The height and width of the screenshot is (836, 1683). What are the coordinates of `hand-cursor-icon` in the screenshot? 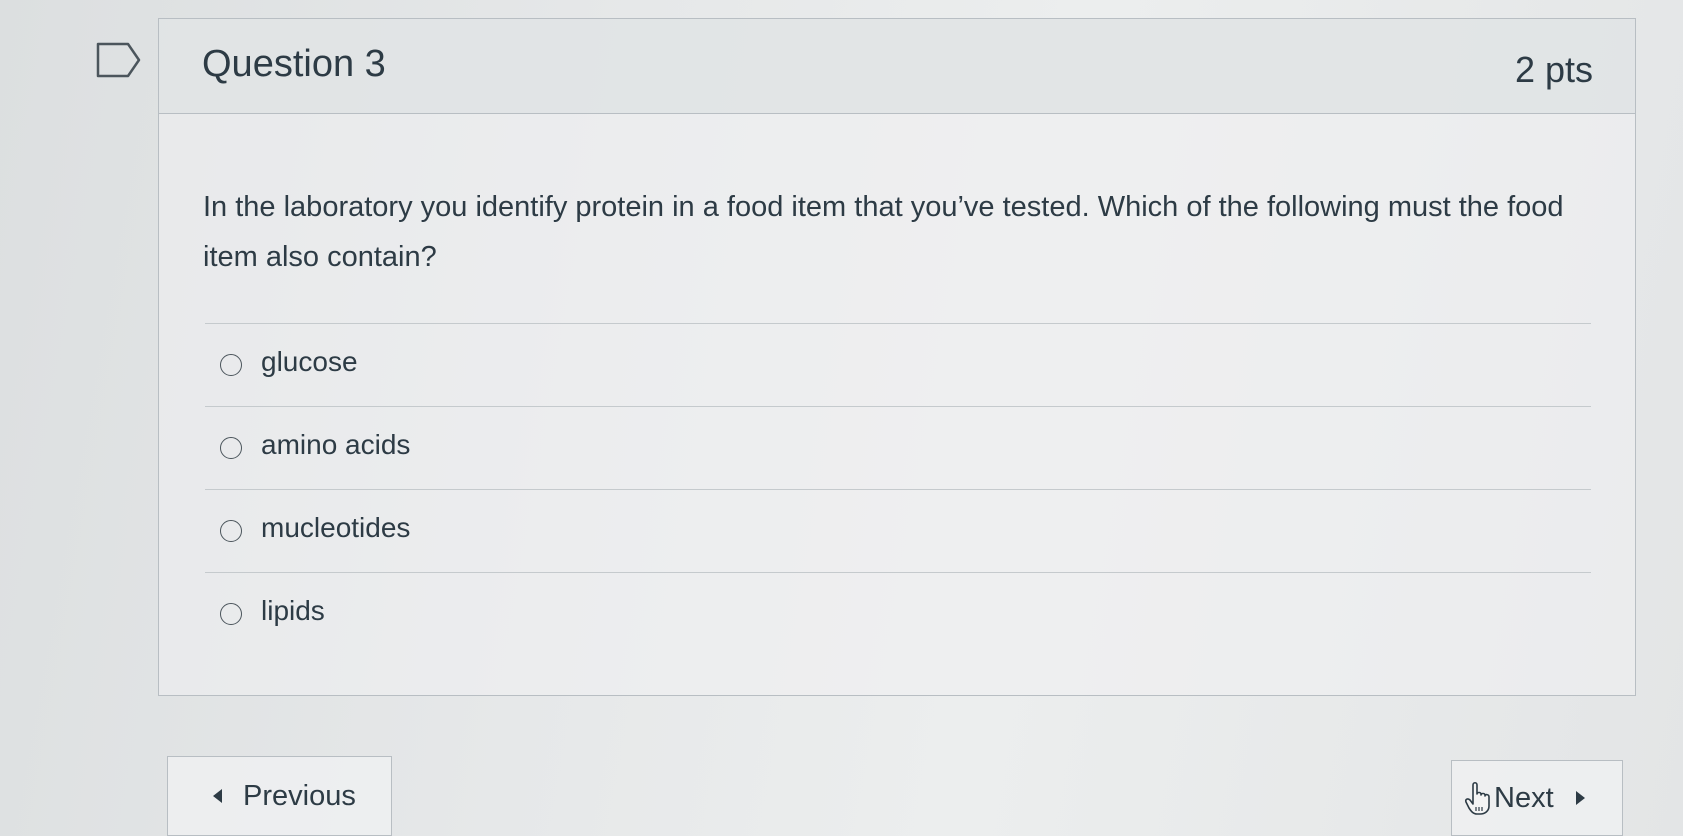 It's located at (1477, 798).